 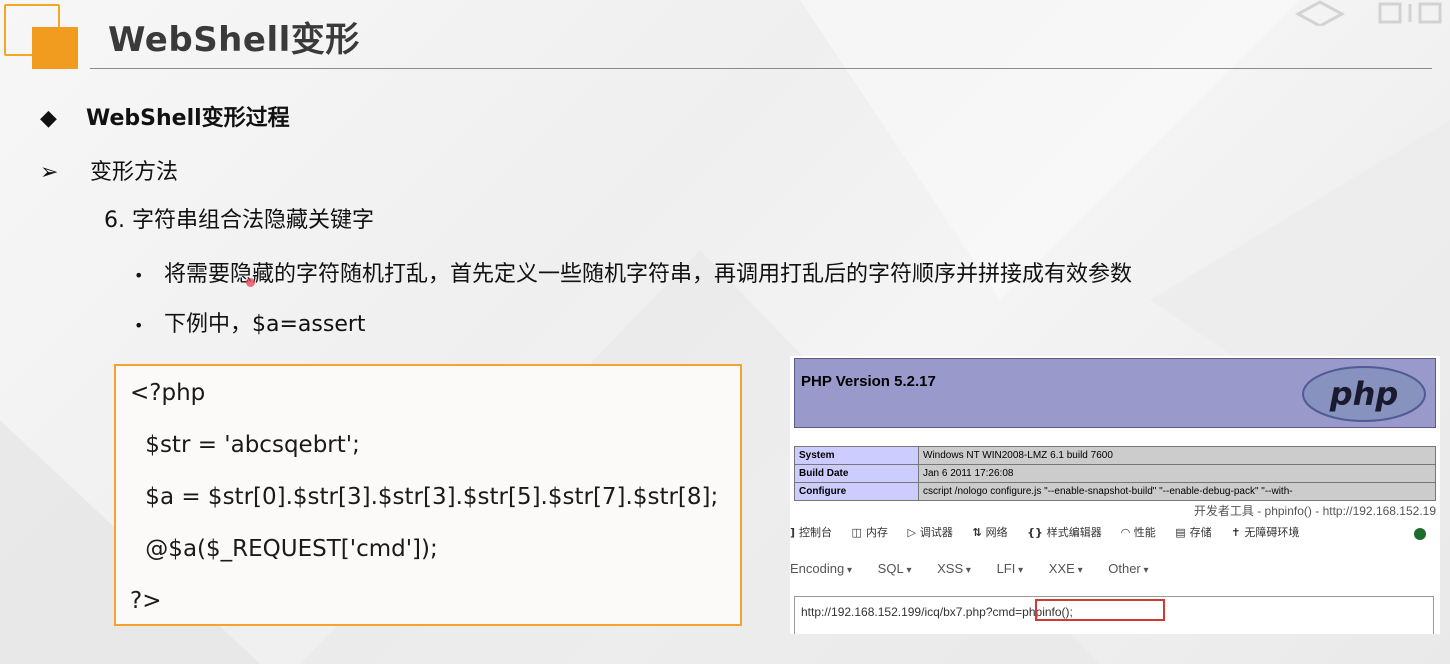 I want to click on debugger-icon: ▷, so click(x=911, y=532).